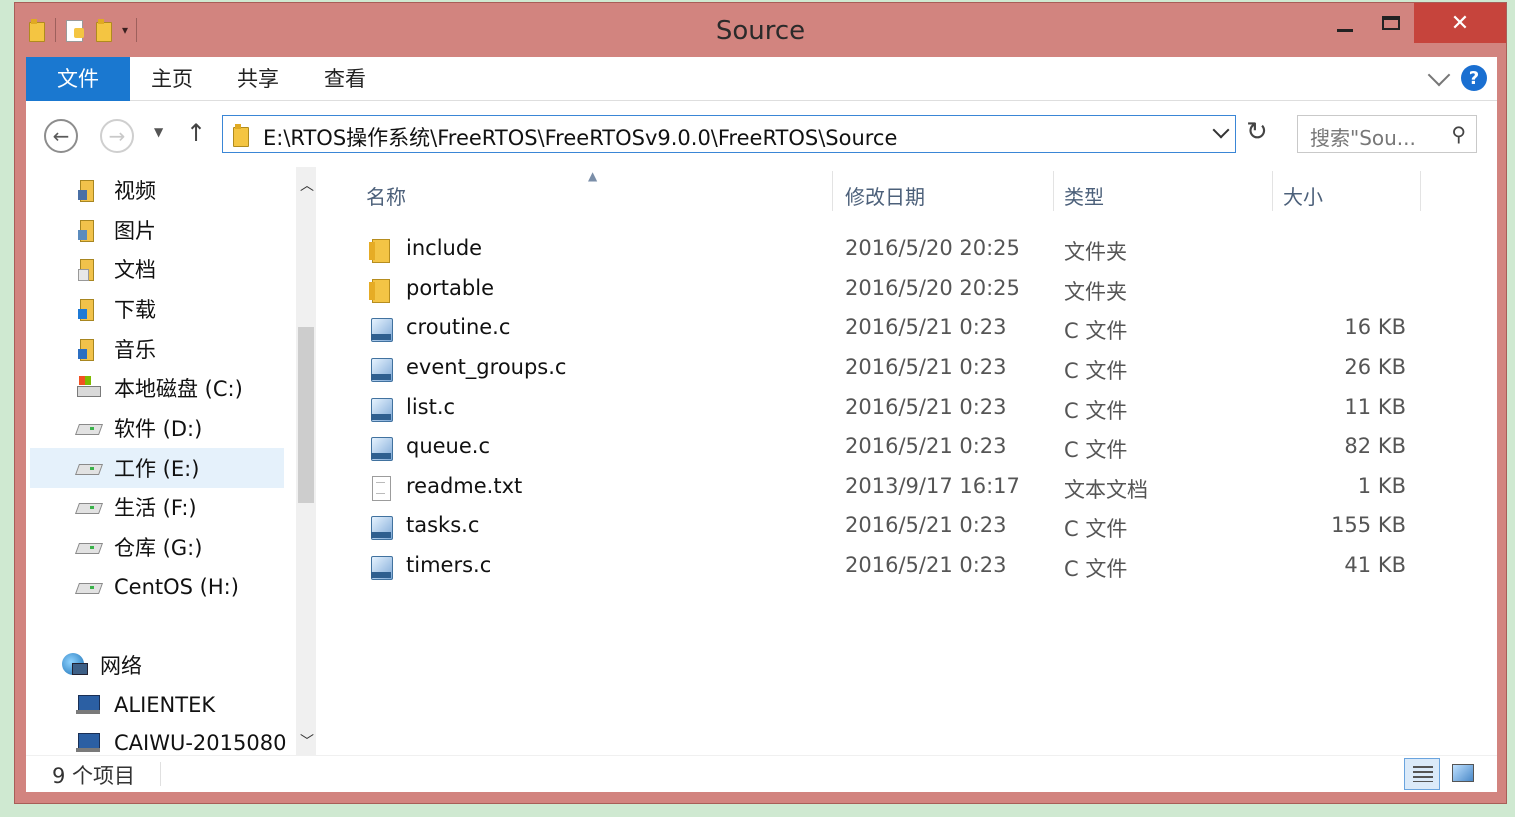  I want to click on file-name: tasks.c, so click(443, 525).